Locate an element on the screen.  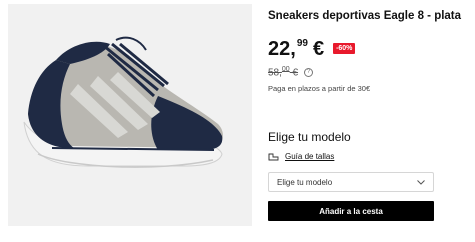
size-guide: Guía de tallas is located at coordinates (301, 156).